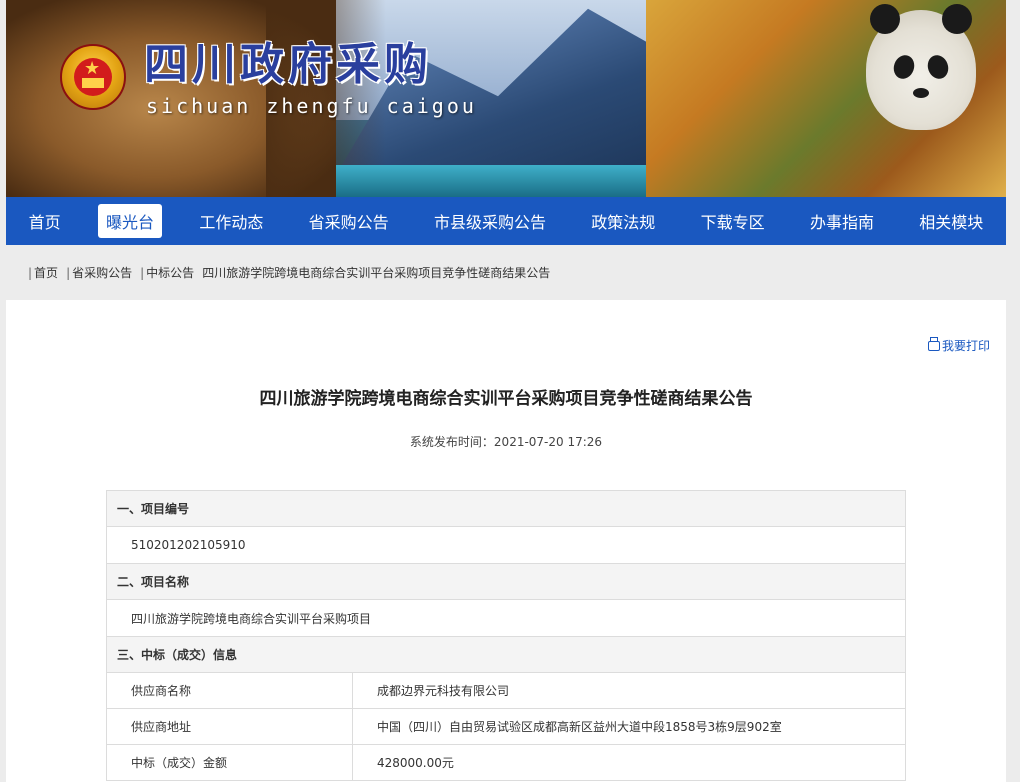 The height and width of the screenshot is (782, 1020). Describe the element at coordinates (230, 762) in the screenshot. I see `award-amount-label: 中标（成交）金额` at that location.